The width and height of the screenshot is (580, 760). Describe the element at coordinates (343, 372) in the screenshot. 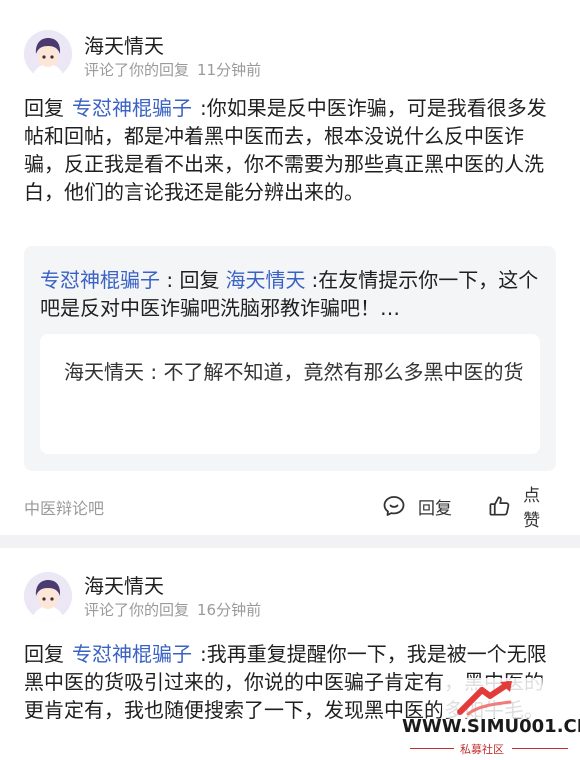

I see `original-body: 不了解不知道，竟然有那么多黑中医的货` at that location.